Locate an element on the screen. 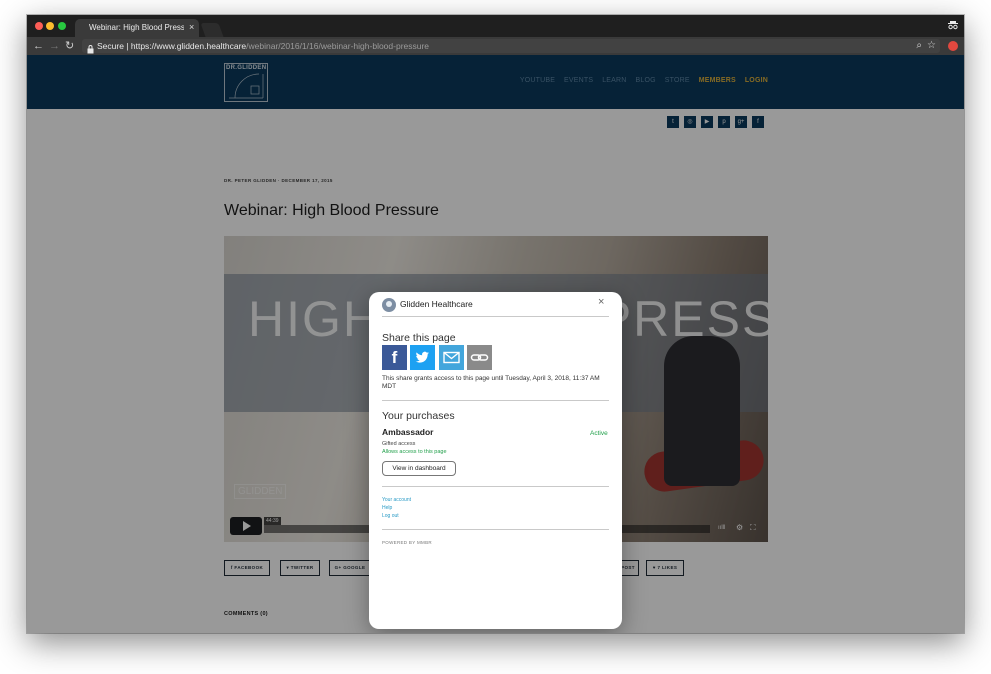  share-email-icon is located at coordinates (451, 357).